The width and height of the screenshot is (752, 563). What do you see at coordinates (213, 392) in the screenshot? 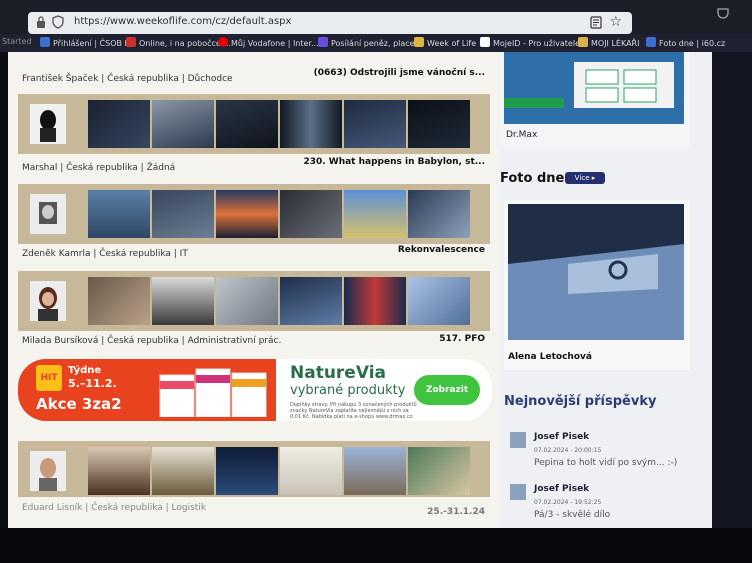
I see `product-boxes-image` at bounding box center [213, 392].